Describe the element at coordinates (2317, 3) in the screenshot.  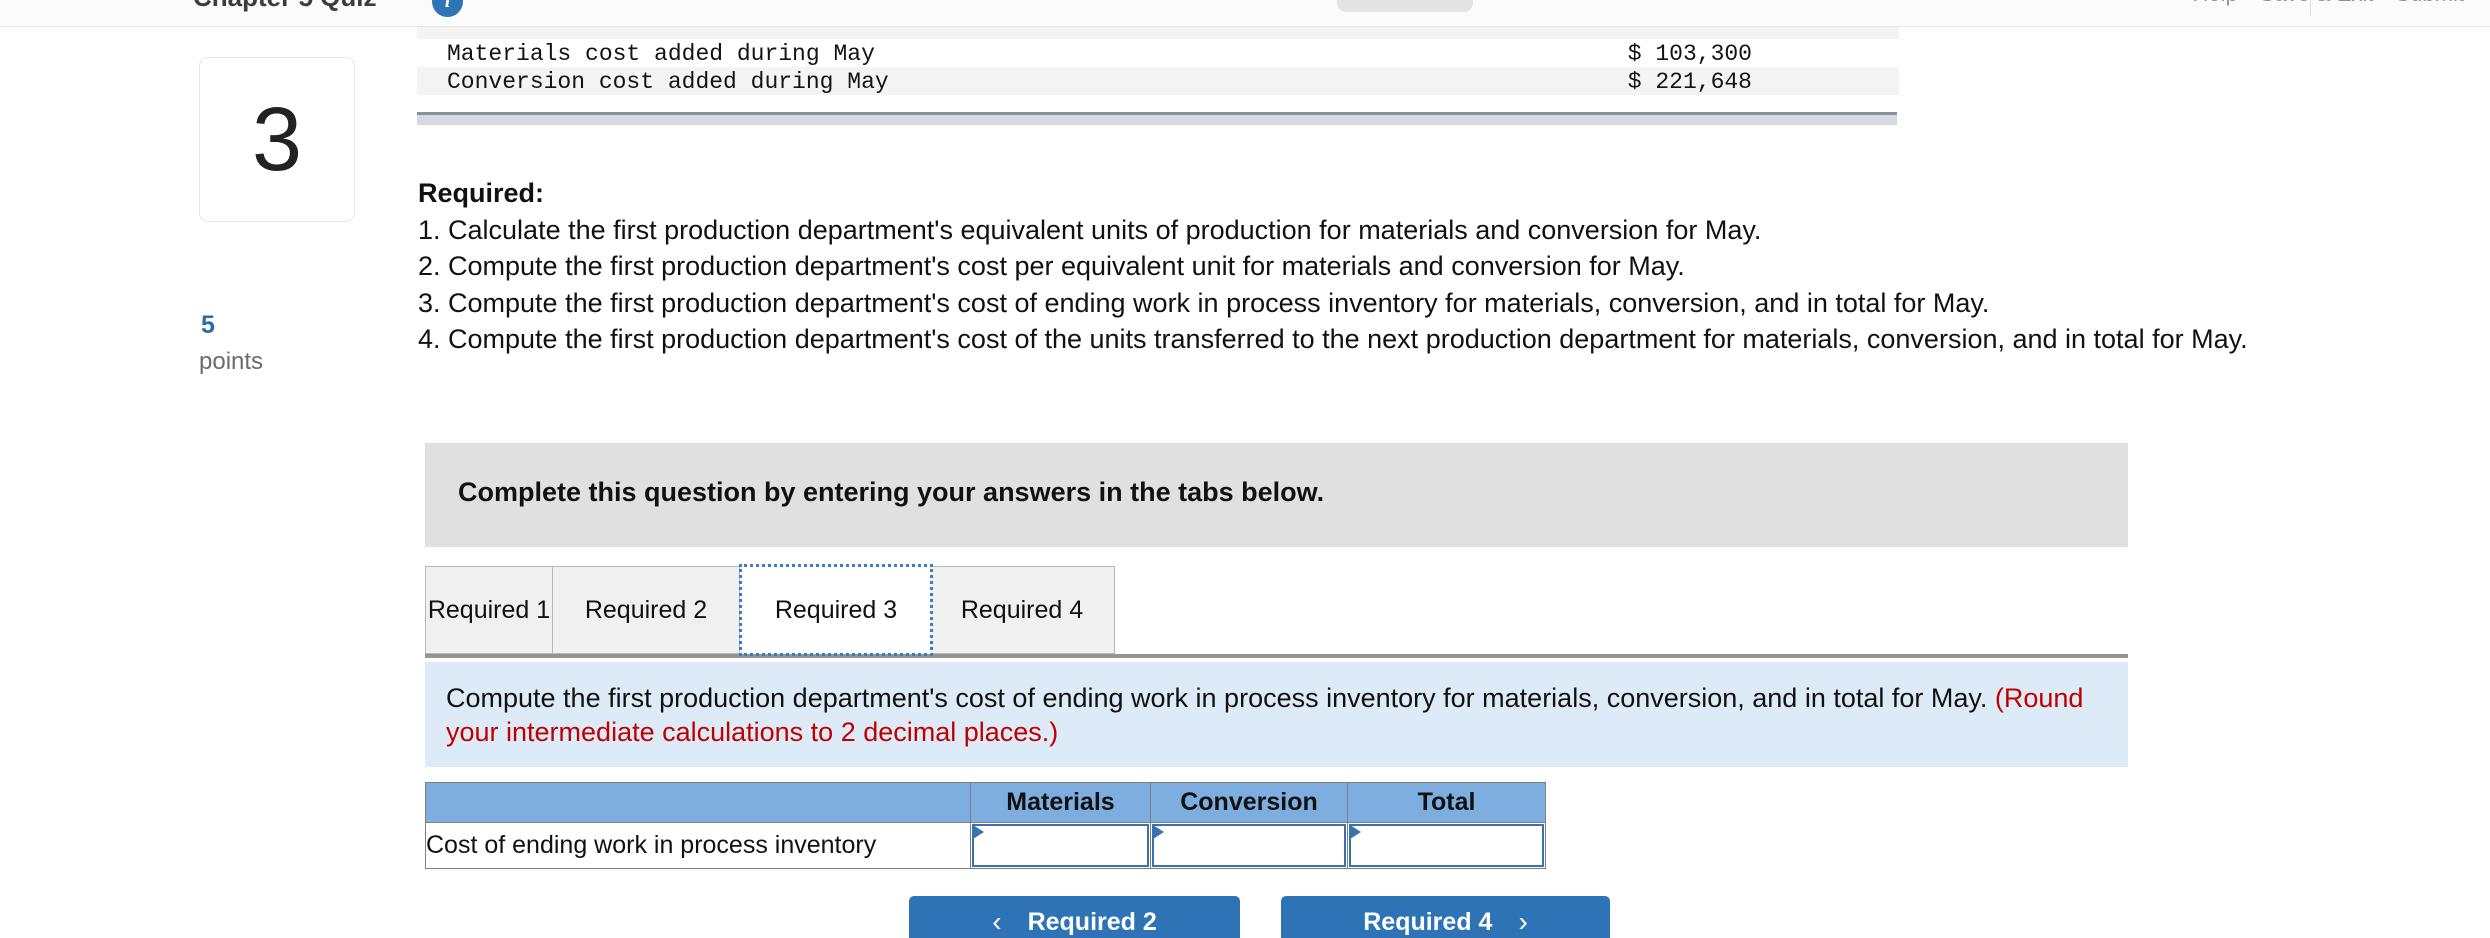
I see `save-exit-button: Save & Exit` at that location.